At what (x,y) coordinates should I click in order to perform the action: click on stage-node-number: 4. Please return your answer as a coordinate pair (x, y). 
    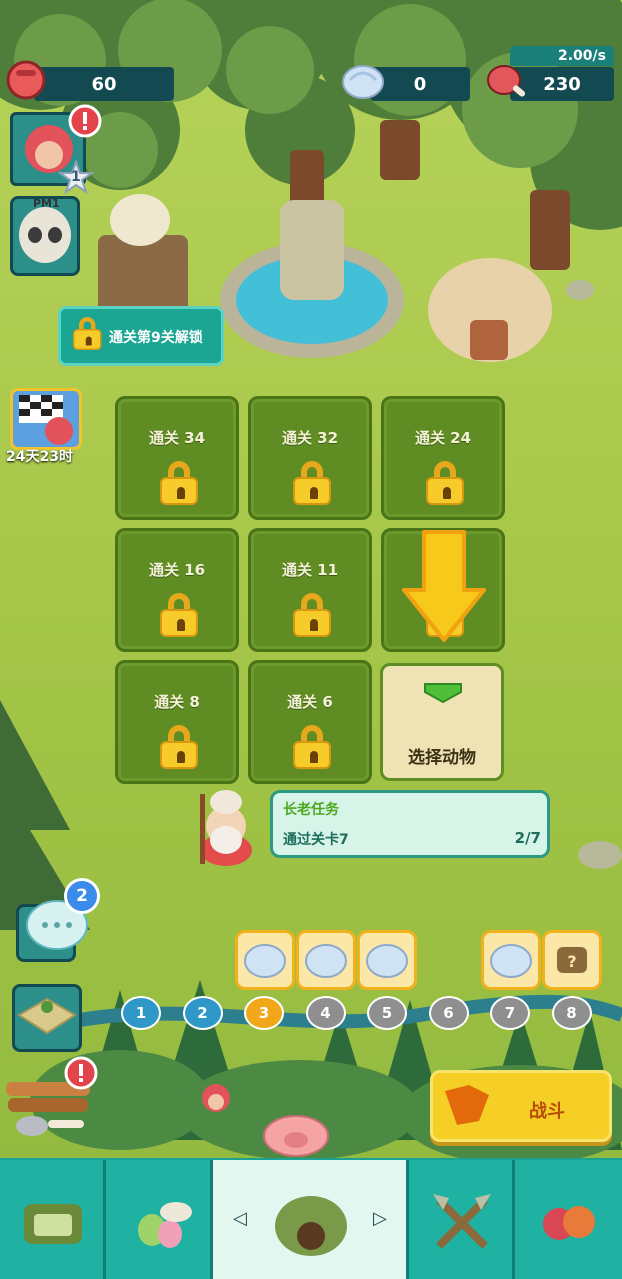
    Looking at the image, I should click on (325, 1013).